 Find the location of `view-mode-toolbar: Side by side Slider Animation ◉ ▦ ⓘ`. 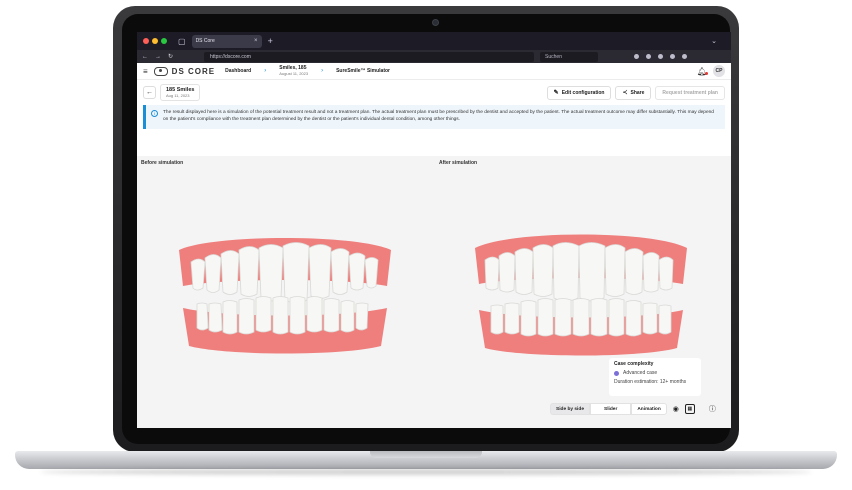

view-mode-toolbar: Side by side Slider Animation ◉ ▦ ⓘ is located at coordinates (633, 409).